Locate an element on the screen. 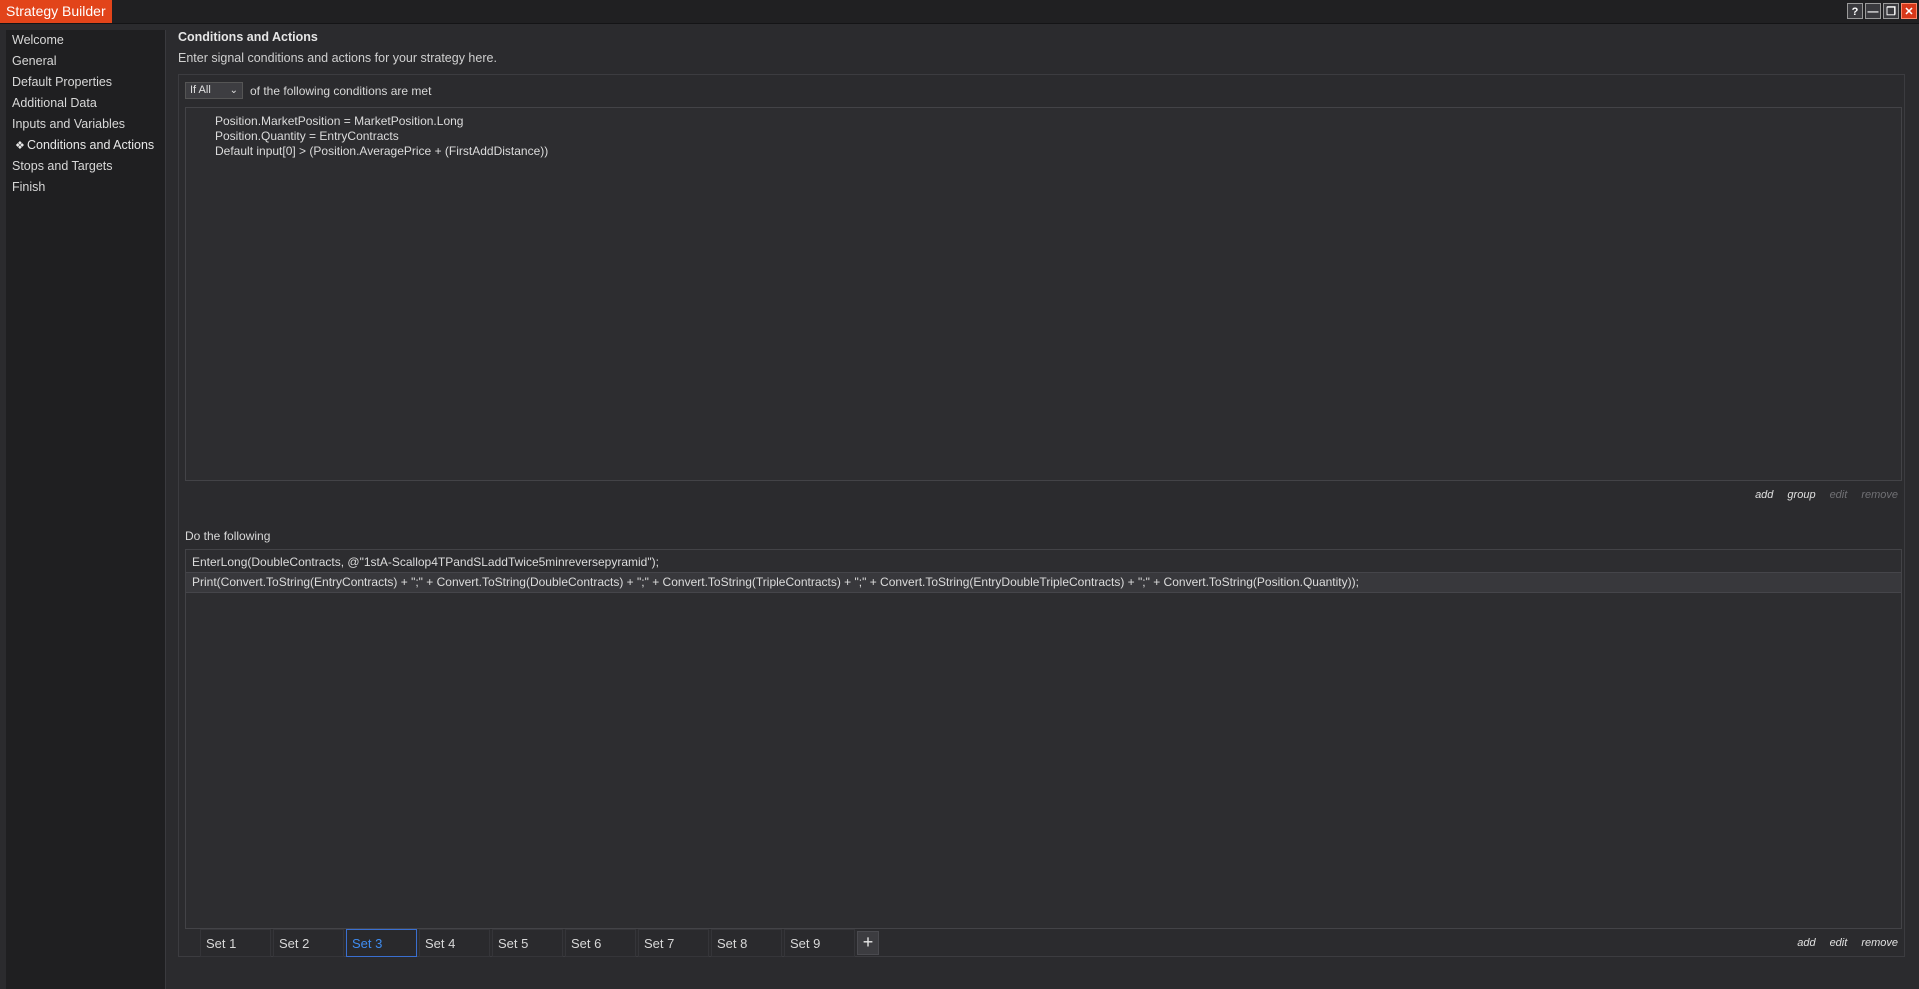 Image resolution: width=1919 pixels, height=989 pixels. tab-set-8: Set 8 is located at coordinates (746, 943).